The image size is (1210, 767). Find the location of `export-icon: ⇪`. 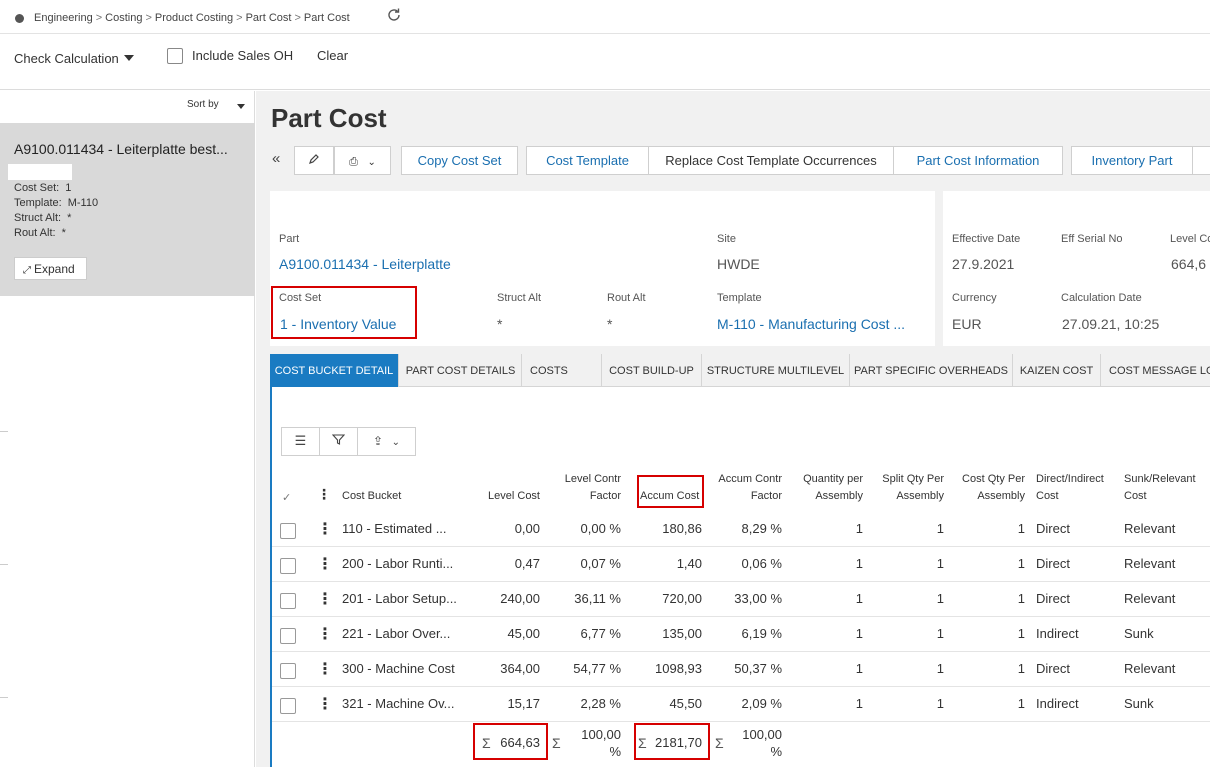

export-icon: ⇪ is located at coordinates (378, 441).